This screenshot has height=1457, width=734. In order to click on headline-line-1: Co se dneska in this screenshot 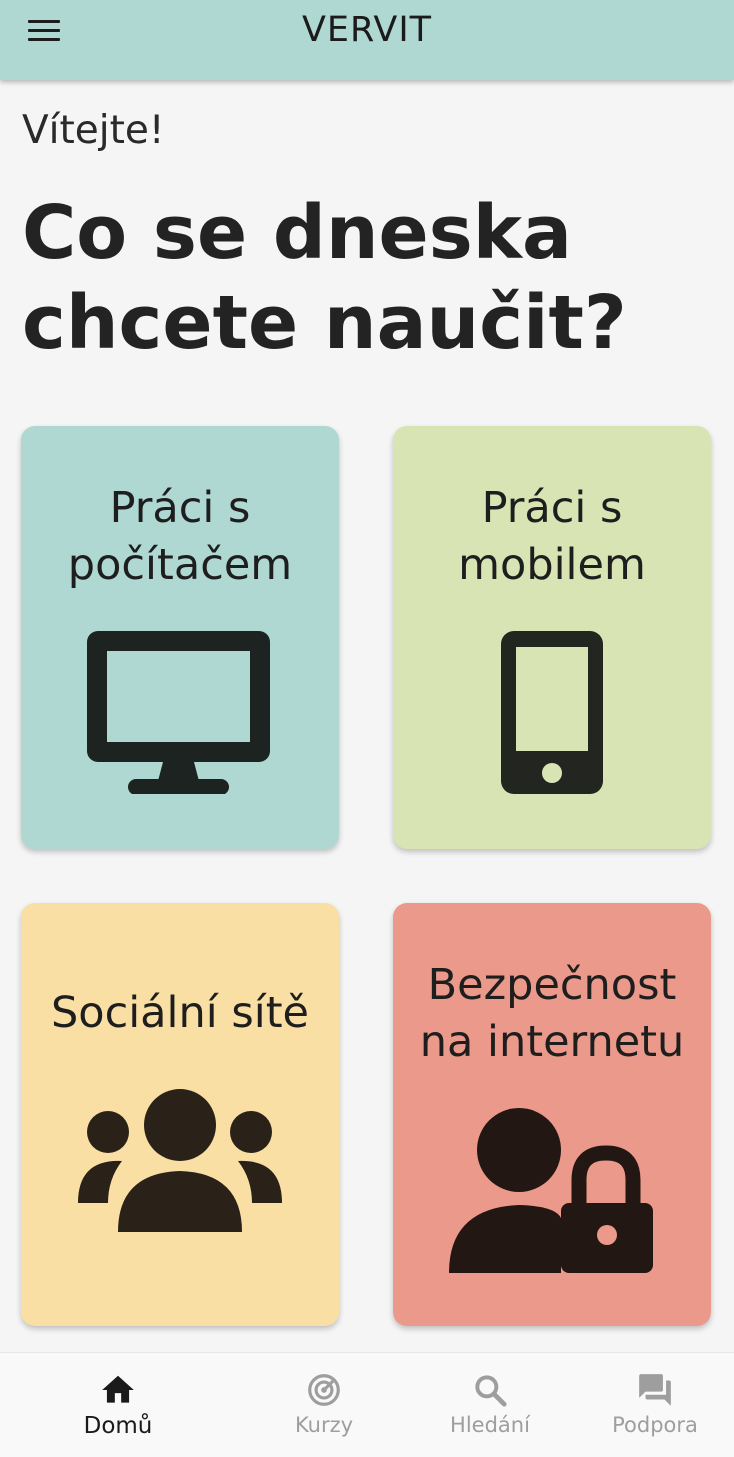, I will do `click(297, 233)`.